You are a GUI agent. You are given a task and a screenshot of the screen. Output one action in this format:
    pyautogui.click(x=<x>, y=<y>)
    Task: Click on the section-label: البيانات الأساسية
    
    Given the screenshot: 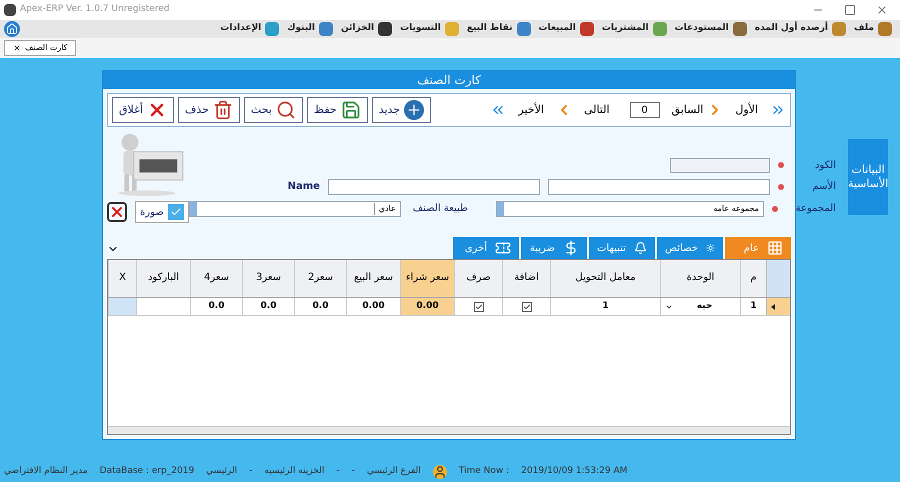 What is the action you would take?
    pyautogui.click(x=868, y=177)
    